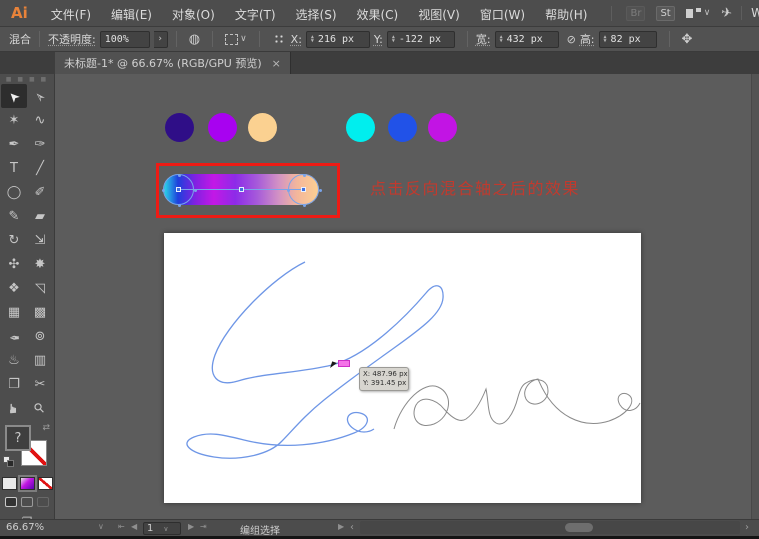 The height and width of the screenshot is (539, 759). I want to click on status-text: 编组选择, so click(260, 529).